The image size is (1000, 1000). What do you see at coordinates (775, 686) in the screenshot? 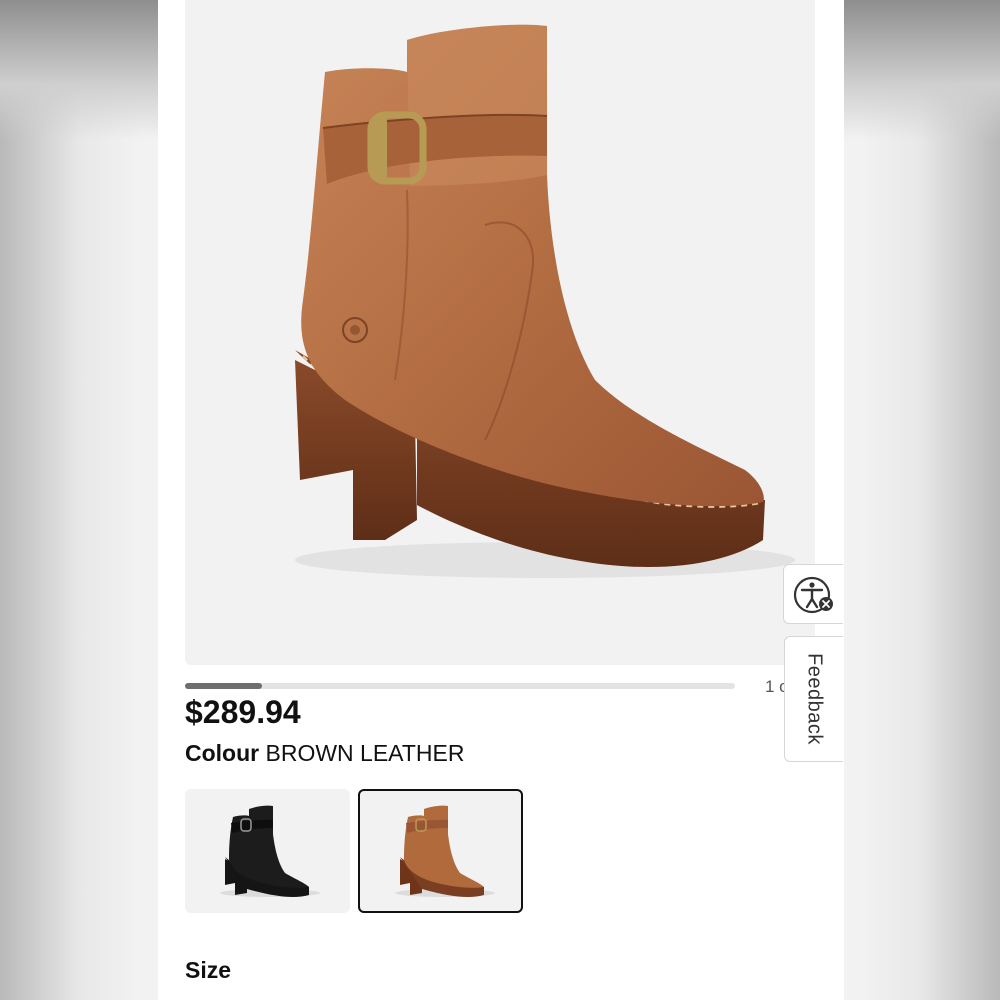
I see `gallery-counter: 1 of` at bounding box center [775, 686].